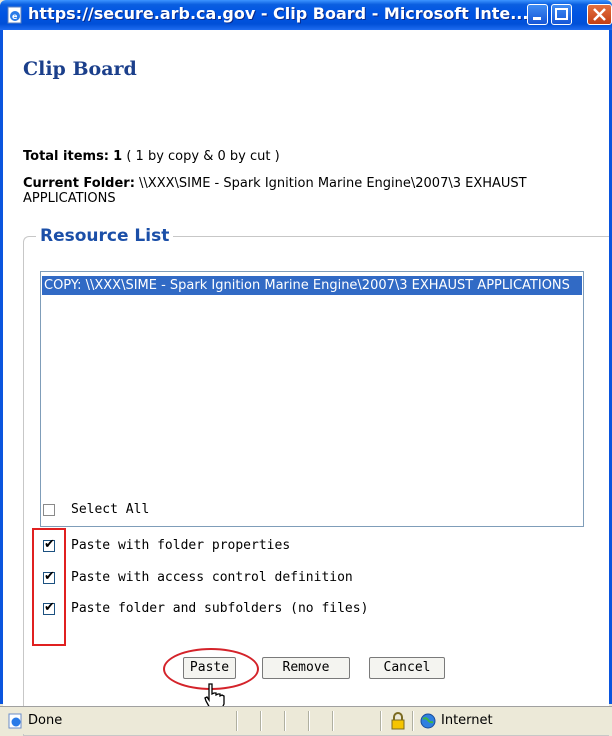 The height and width of the screenshot is (736, 612). Describe the element at coordinates (49, 587) in the screenshot. I see `checkbox-highlight-box` at that location.